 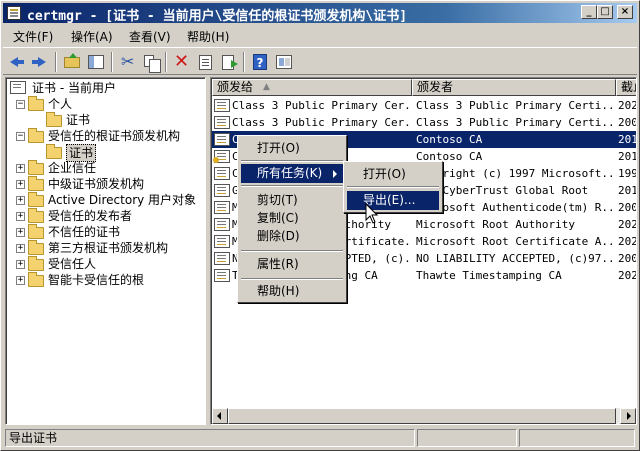 I want to click on scroll-right-button, so click(x=628, y=416).